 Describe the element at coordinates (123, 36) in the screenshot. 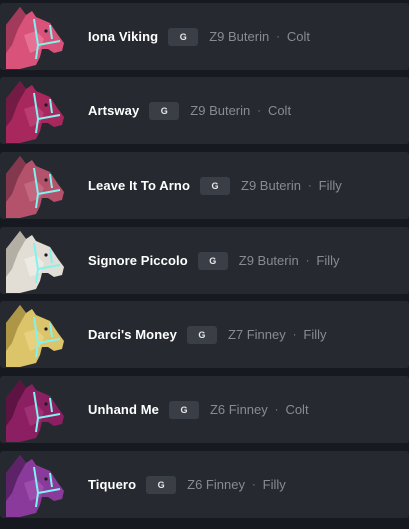

I see `horse-name: Iona Viking` at that location.